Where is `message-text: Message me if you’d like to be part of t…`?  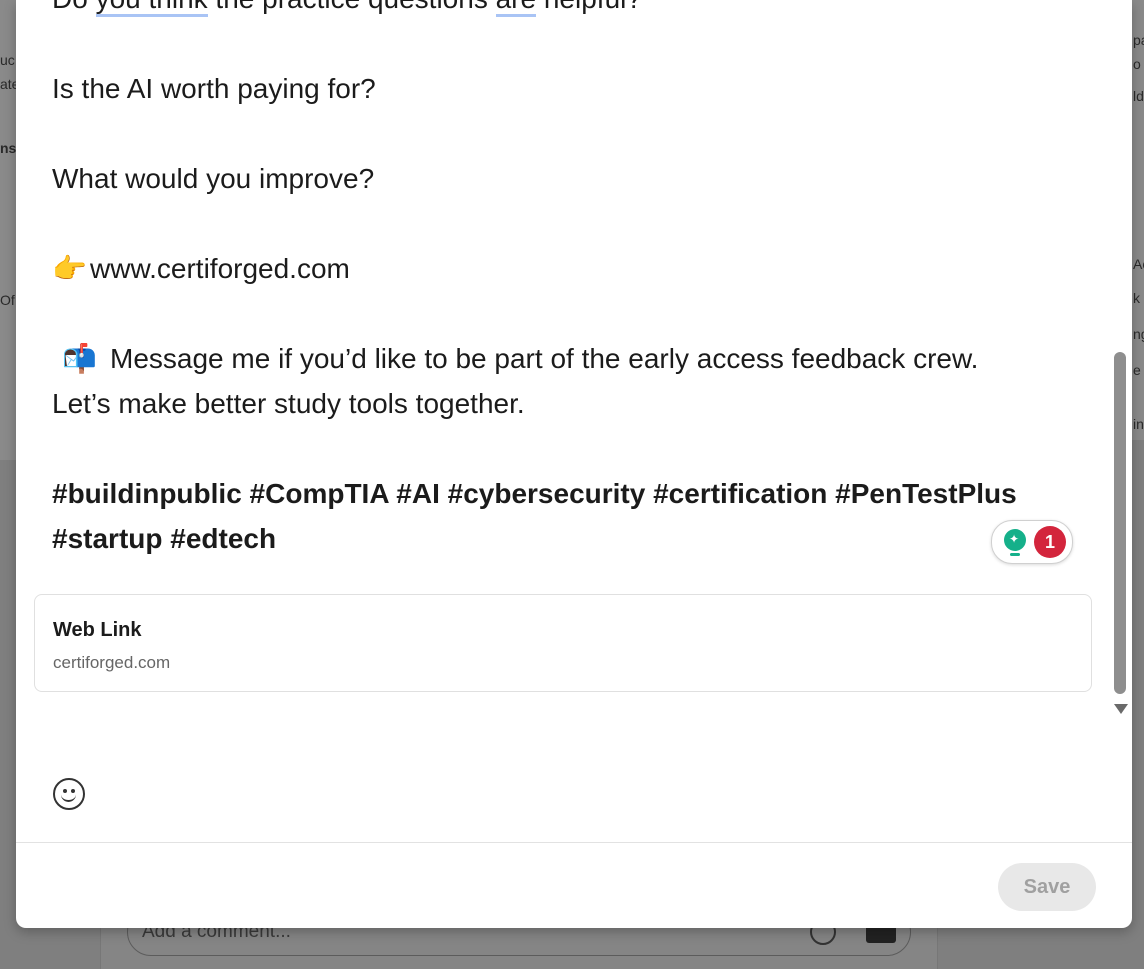
message-text: Message me if you’d like to be part of t… is located at coordinates (544, 358).